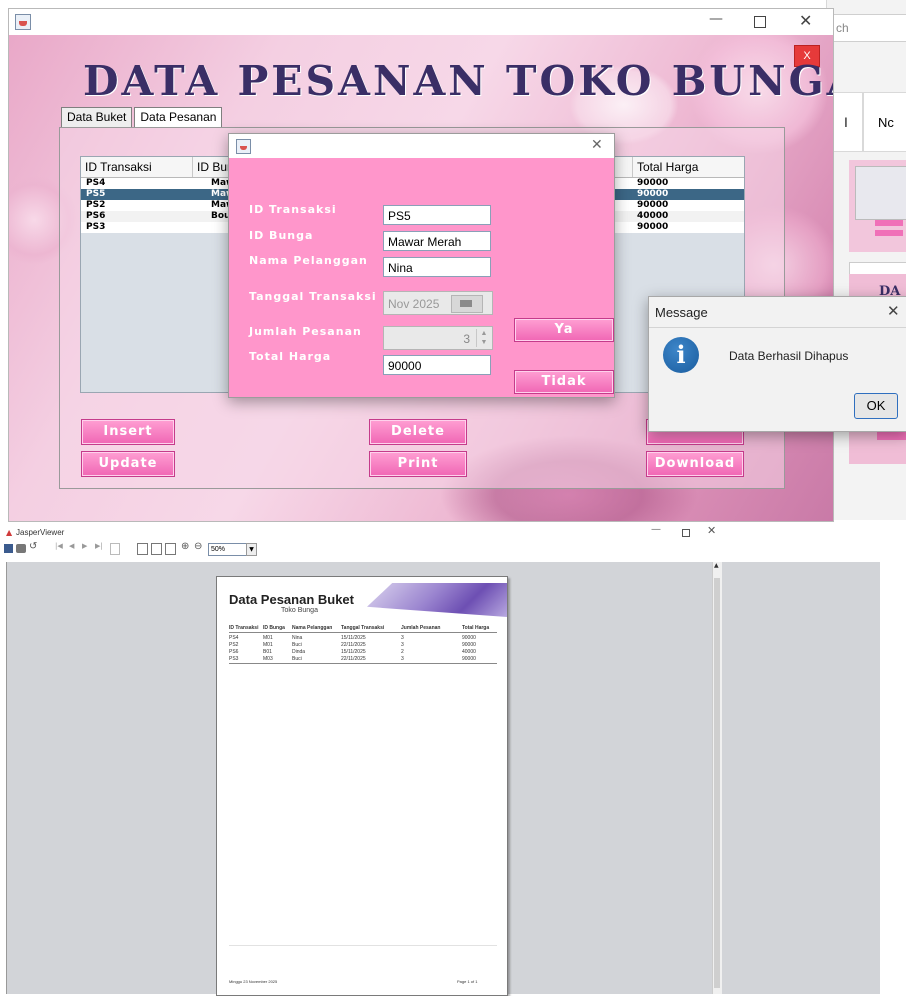  Describe the element at coordinates (218, 549) in the screenshot. I see `zoom-value: 50%` at that location.